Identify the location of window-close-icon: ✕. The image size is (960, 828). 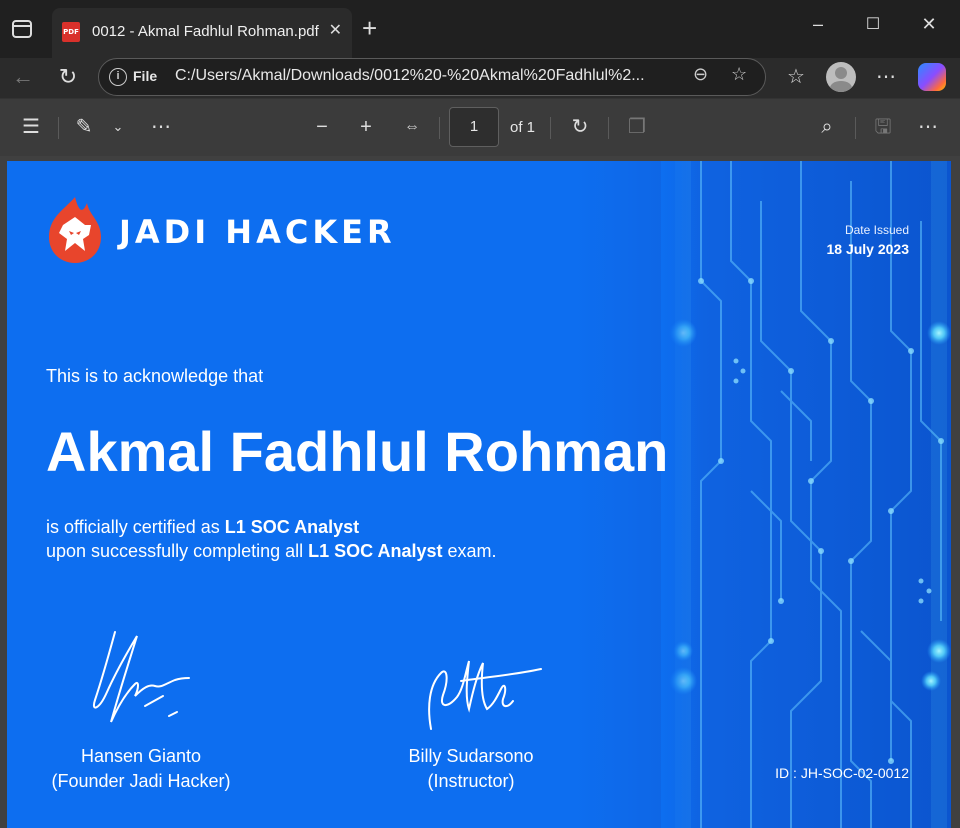
(929, 24).